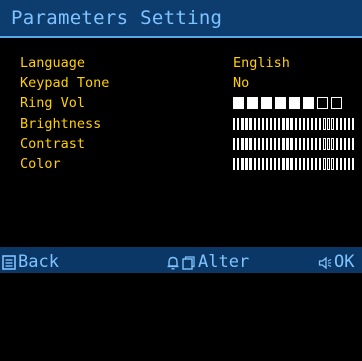 Image resolution: width=362 pixels, height=361 pixels. What do you see at coordinates (181, 37) in the screenshot?
I see `title-divider` at bounding box center [181, 37].